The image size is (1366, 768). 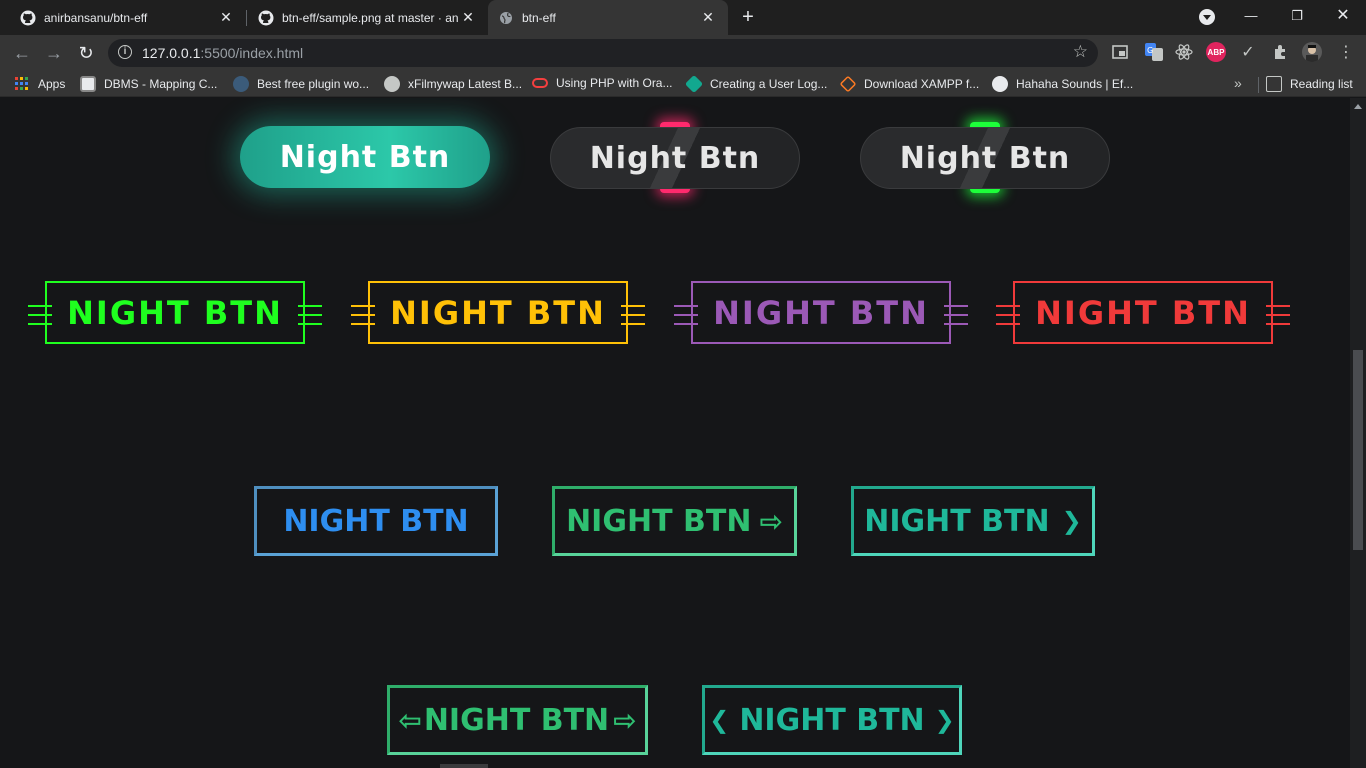 What do you see at coordinates (1274, 84) in the screenshot?
I see `reading-list-icon` at bounding box center [1274, 84].